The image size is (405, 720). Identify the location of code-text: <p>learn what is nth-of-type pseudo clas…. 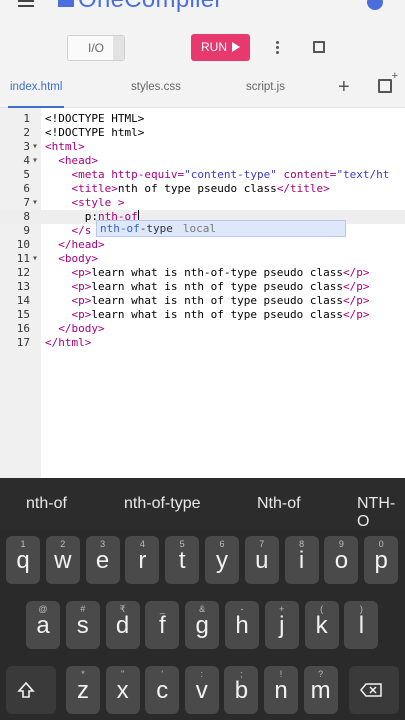
(207, 273).